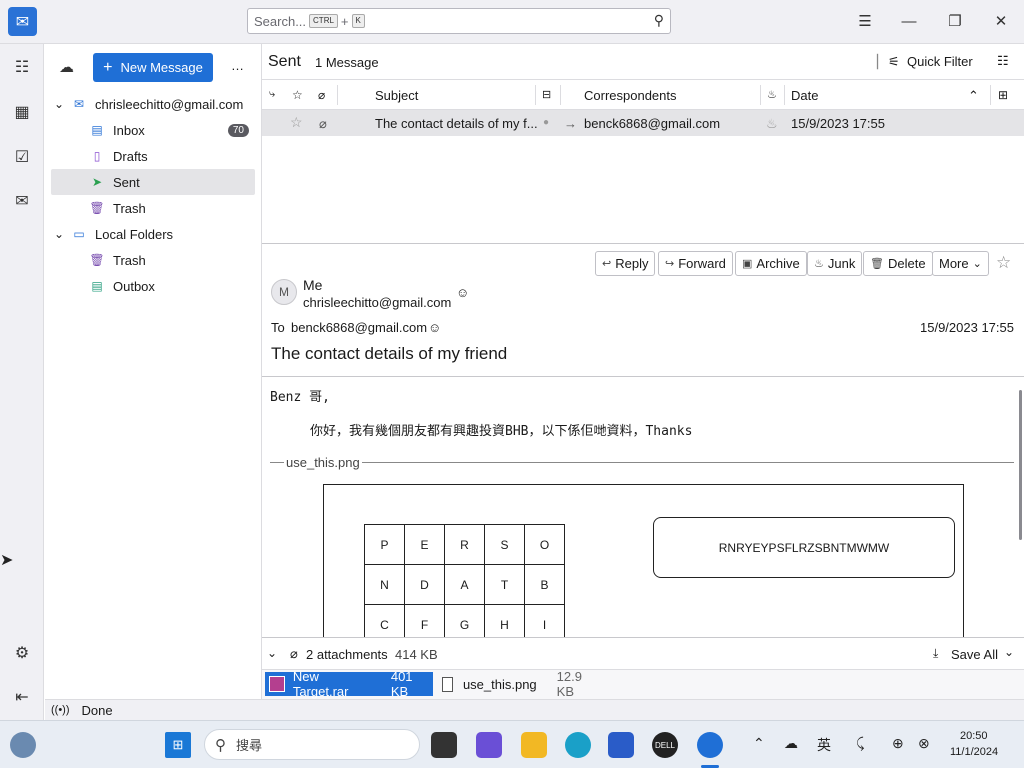  Describe the element at coordinates (898, 263) in the screenshot. I see `delete-button: 🗑 Delete` at that location.